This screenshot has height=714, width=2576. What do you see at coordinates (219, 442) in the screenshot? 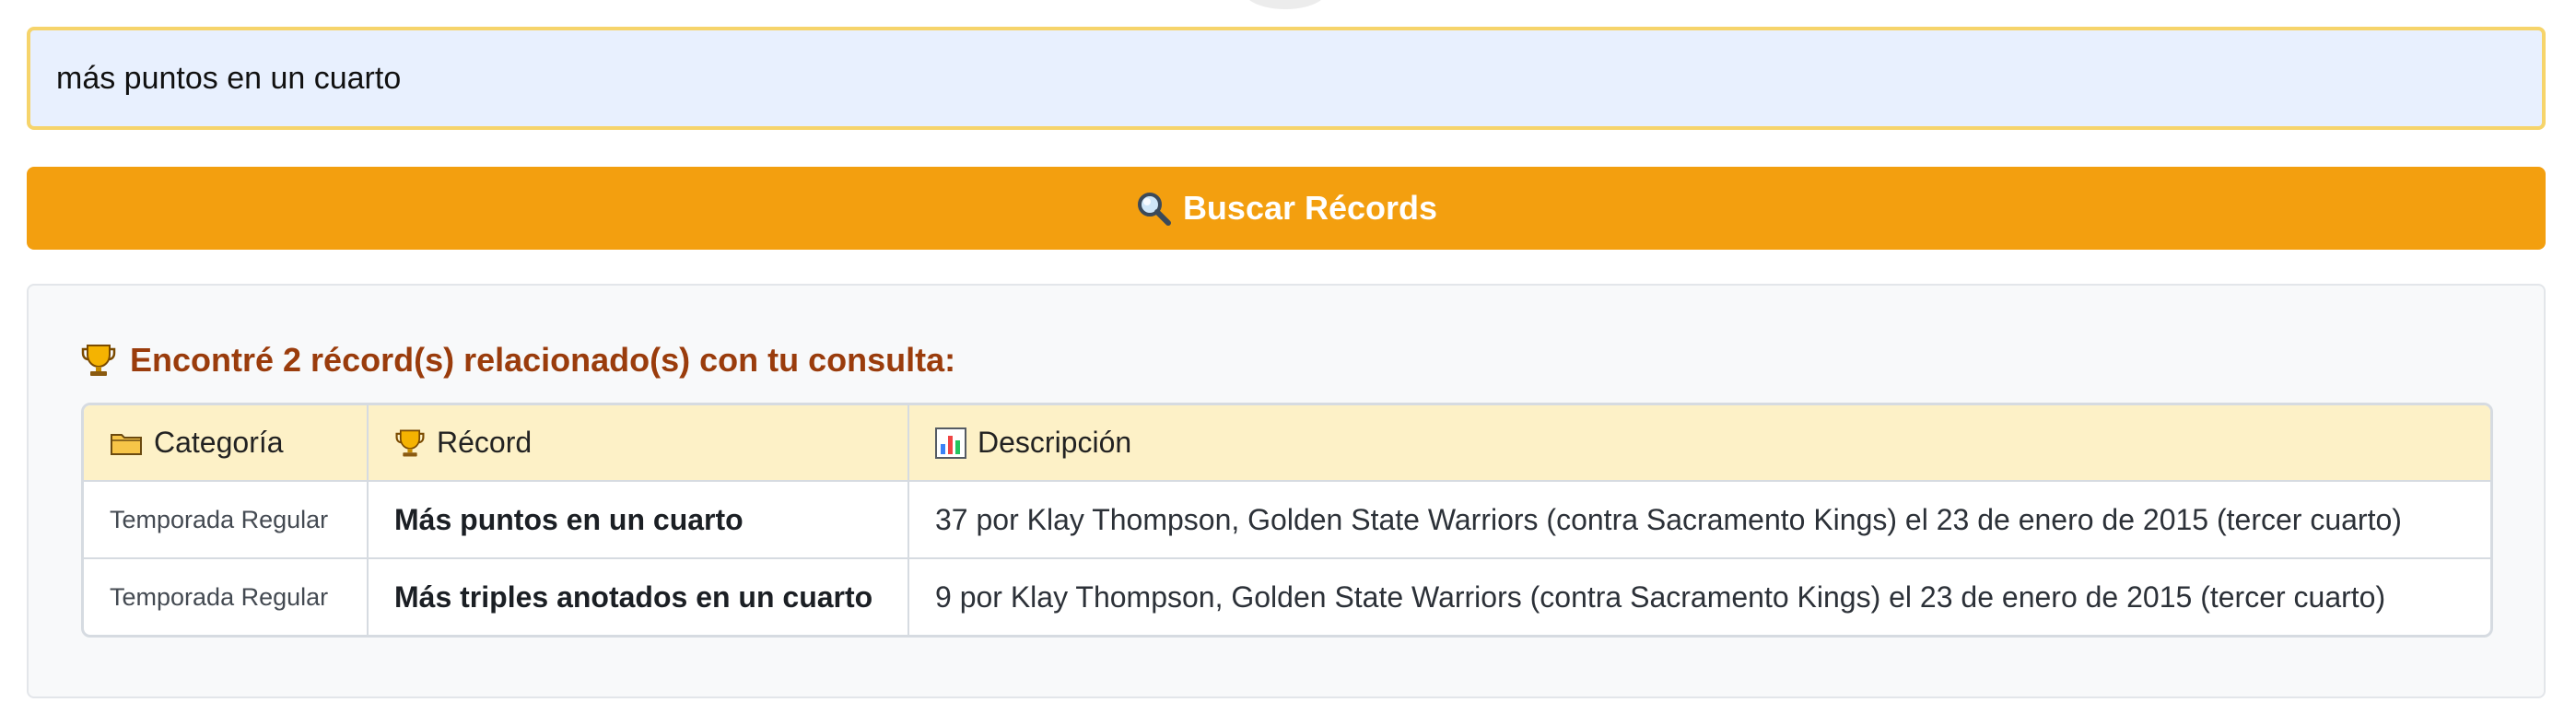
I see `column-header-label: Categoría` at bounding box center [219, 442].